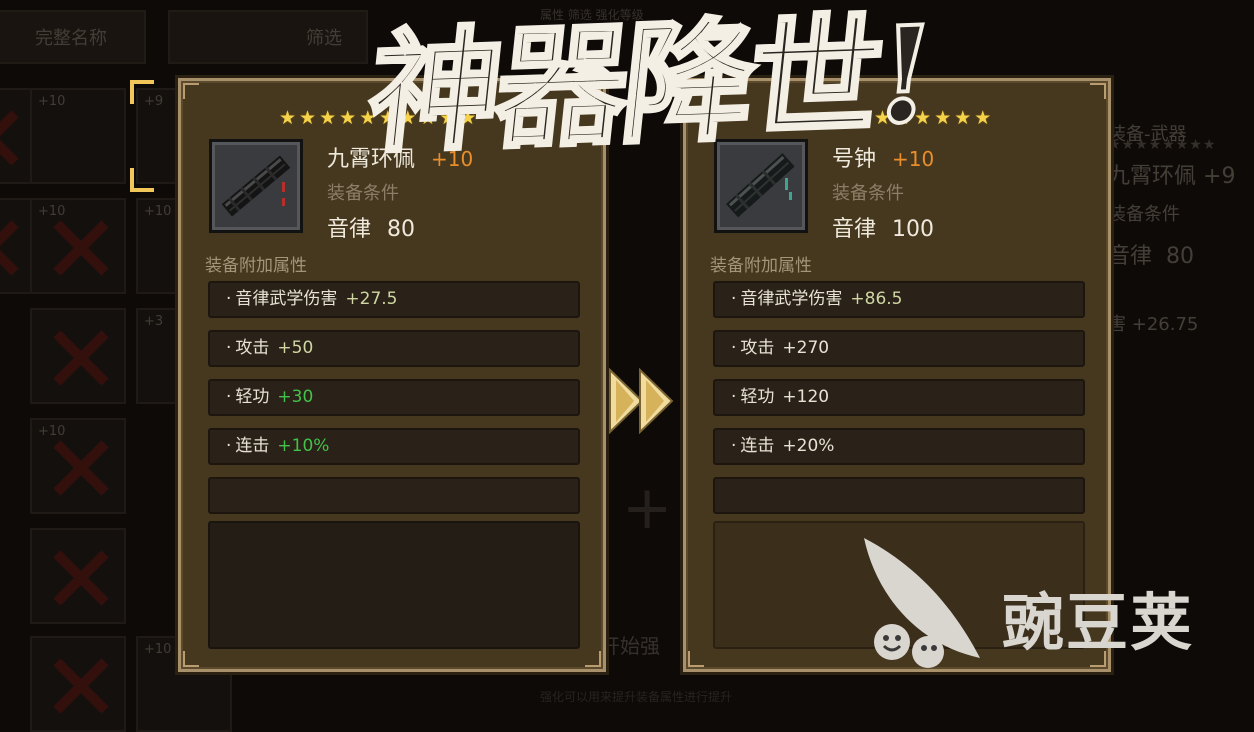 Image resolution: width=1254 pixels, height=732 pixels. I want to click on equip-requirement: 音律 80, so click(371, 227).